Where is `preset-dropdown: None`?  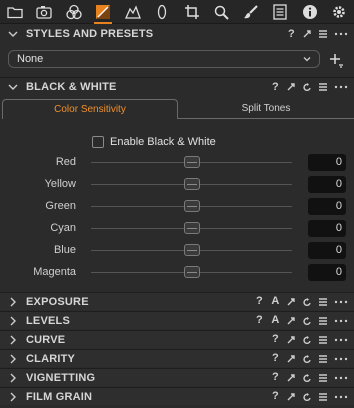
preset-dropdown: None is located at coordinates (164, 59).